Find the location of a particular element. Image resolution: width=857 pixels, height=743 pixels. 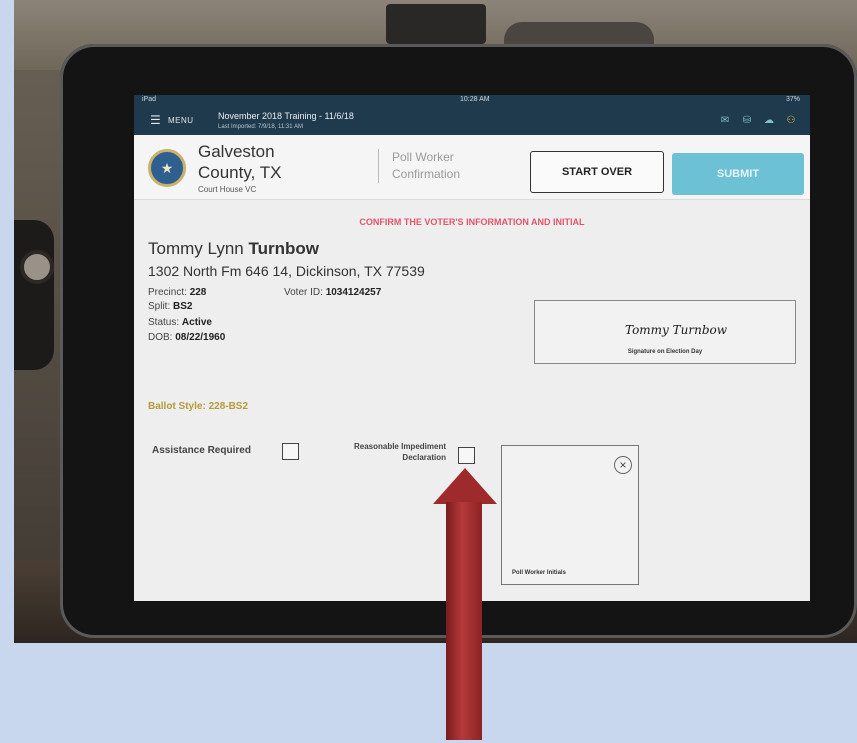

menu-icon: ☰ is located at coordinates (155, 120).